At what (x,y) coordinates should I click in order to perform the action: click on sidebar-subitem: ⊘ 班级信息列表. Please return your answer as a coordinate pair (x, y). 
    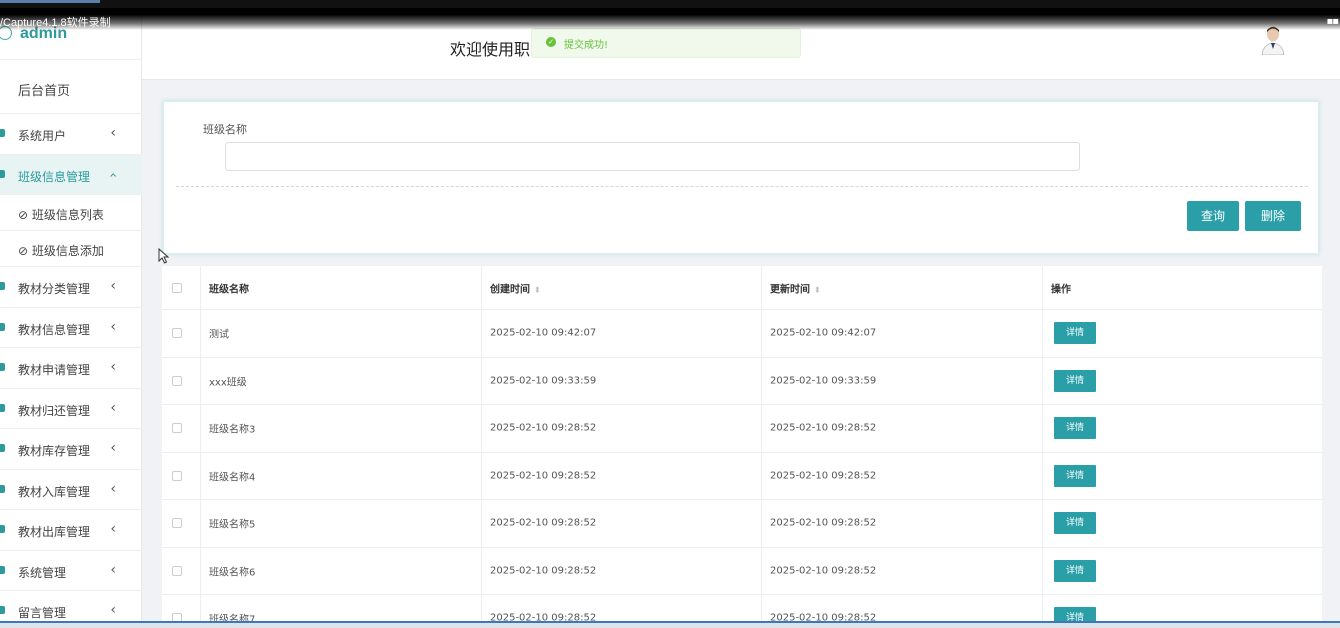
    Looking at the image, I should click on (71, 213).